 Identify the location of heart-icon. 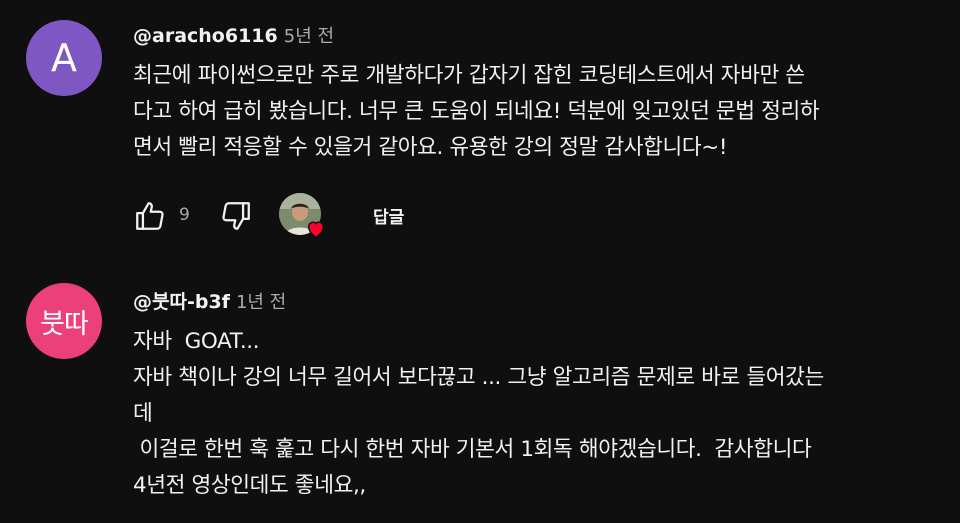
(316, 229).